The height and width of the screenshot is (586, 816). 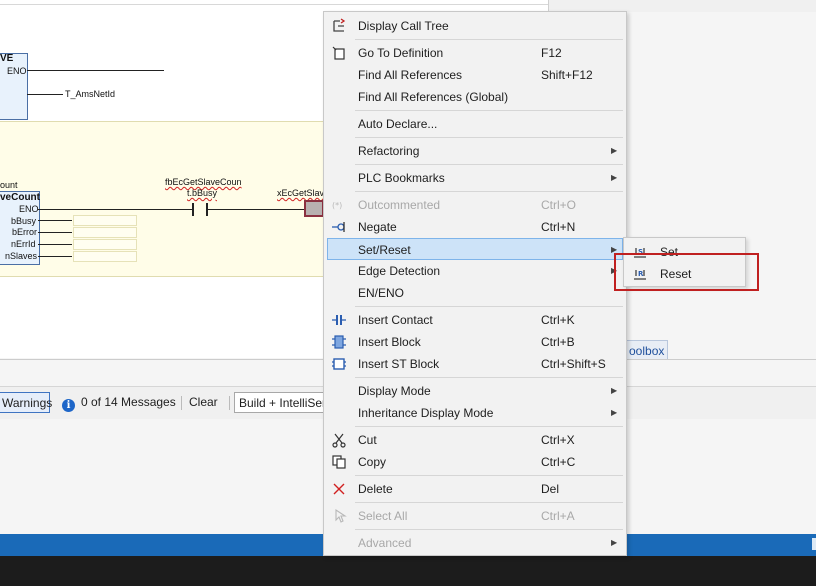 I want to click on pin-berror: bError, so click(x=25, y=232).